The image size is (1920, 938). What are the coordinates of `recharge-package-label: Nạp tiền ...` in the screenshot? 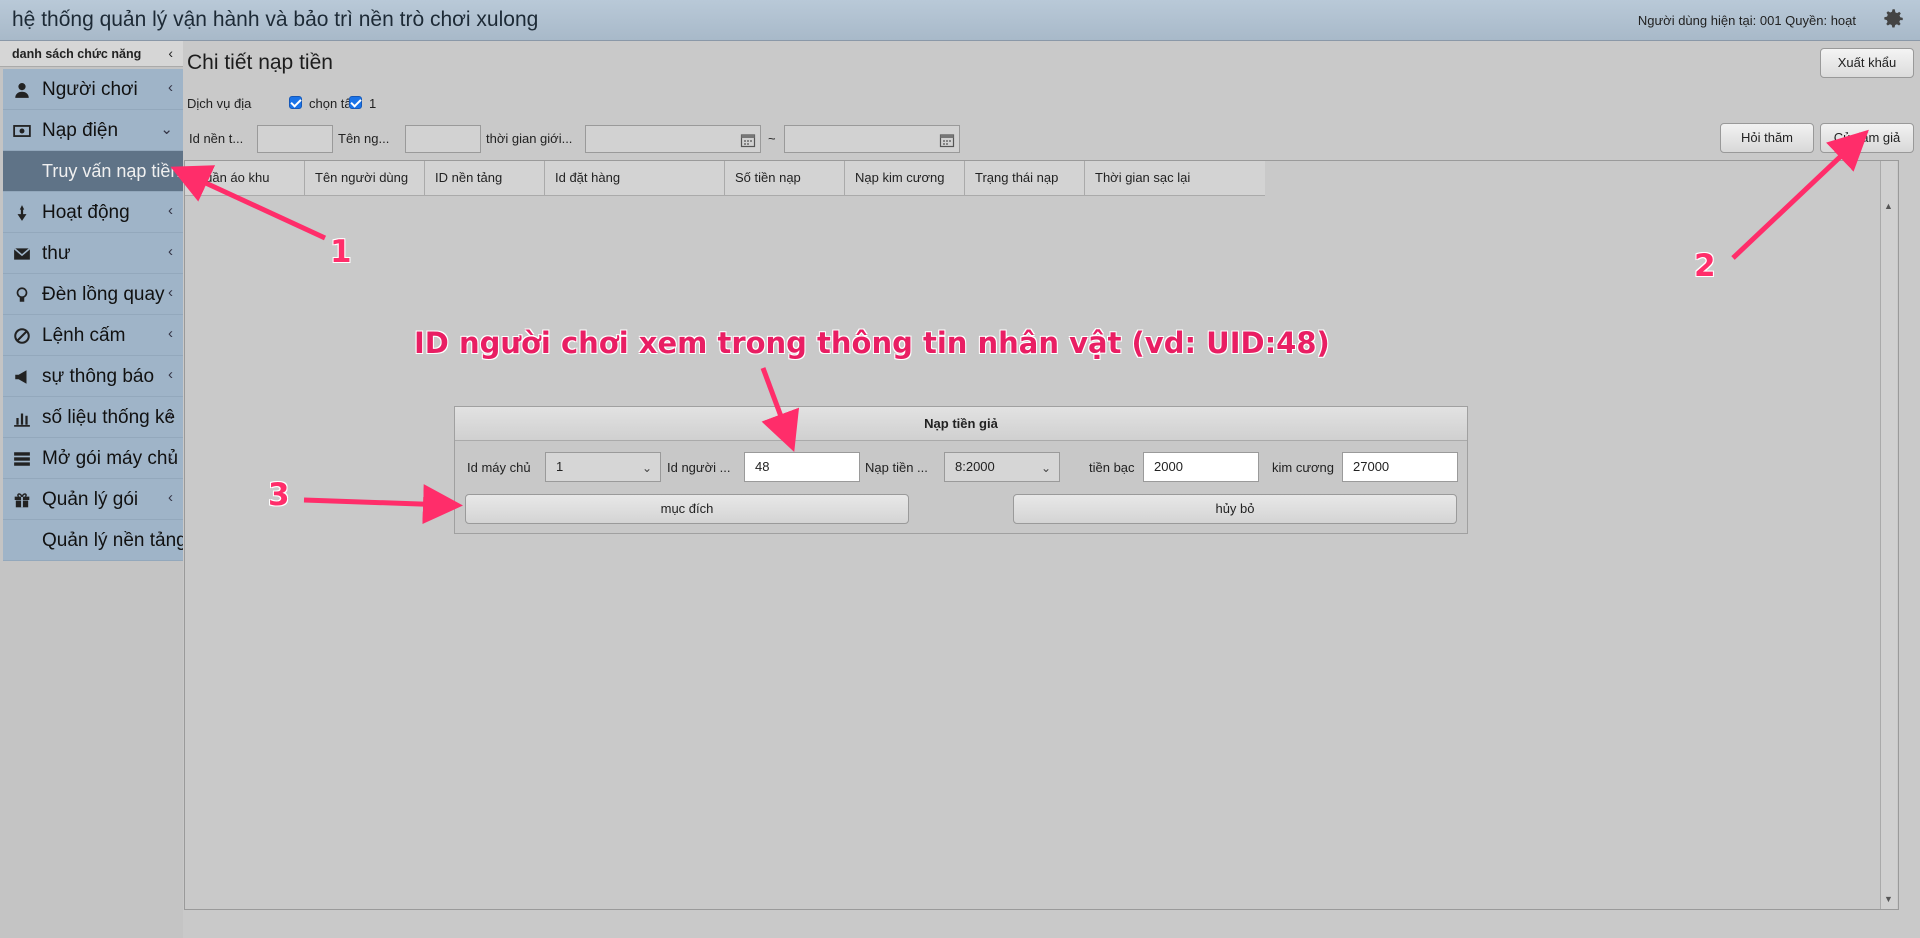 It's located at (896, 467).